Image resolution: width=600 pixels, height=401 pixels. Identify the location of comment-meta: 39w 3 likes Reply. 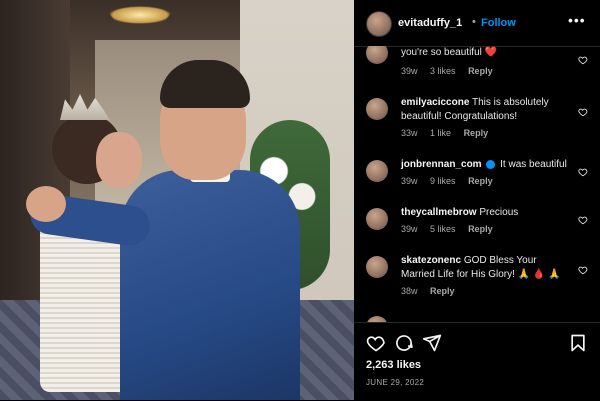
(452, 71).